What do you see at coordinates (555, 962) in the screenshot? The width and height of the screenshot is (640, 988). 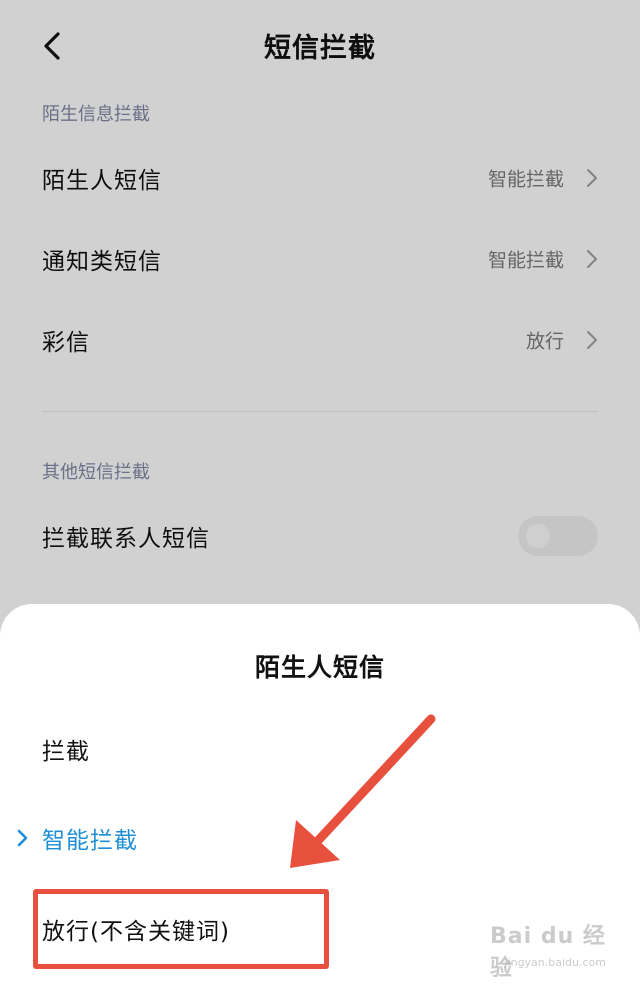 I see `watermark-sub: jingyan.baidu.com` at bounding box center [555, 962].